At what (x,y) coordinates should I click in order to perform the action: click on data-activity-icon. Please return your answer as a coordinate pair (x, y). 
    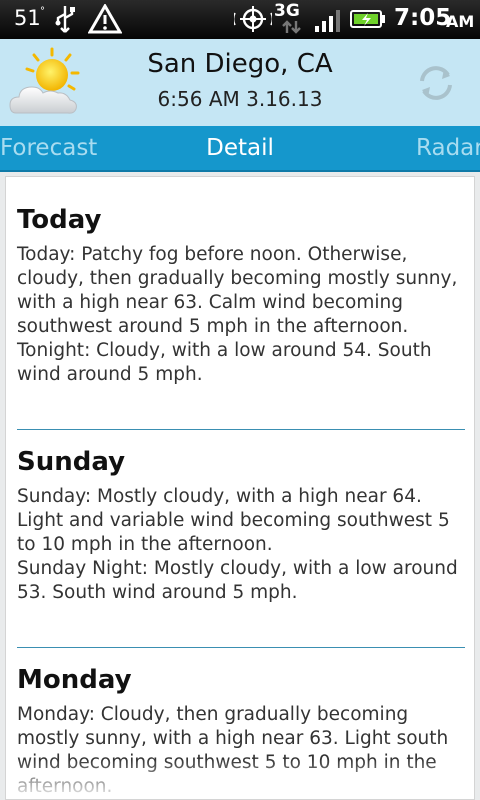
    Looking at the image, I should click on (291, 27).